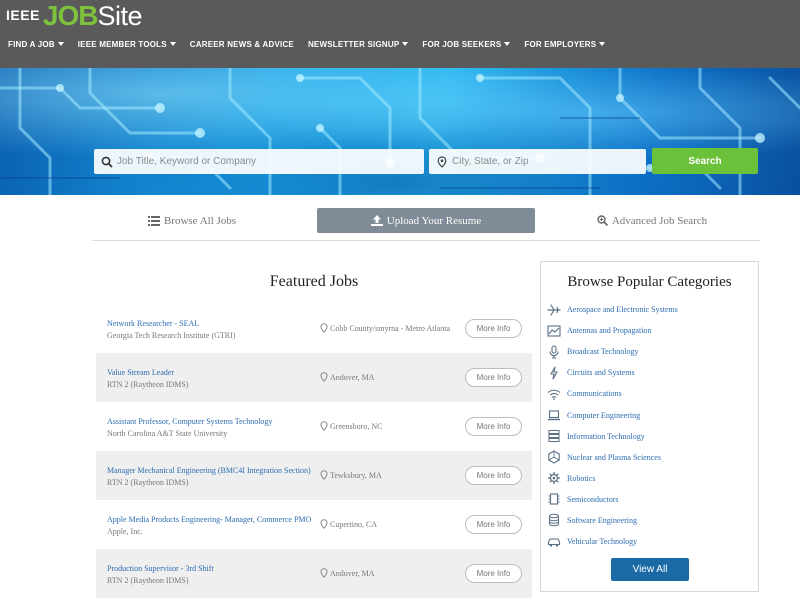  What do you see at coordinates (390, 328) in the screenshot?
I see `job-location-text: Cobb County/smyrna - Metro Atlanta` at bounding box center [390, 328].